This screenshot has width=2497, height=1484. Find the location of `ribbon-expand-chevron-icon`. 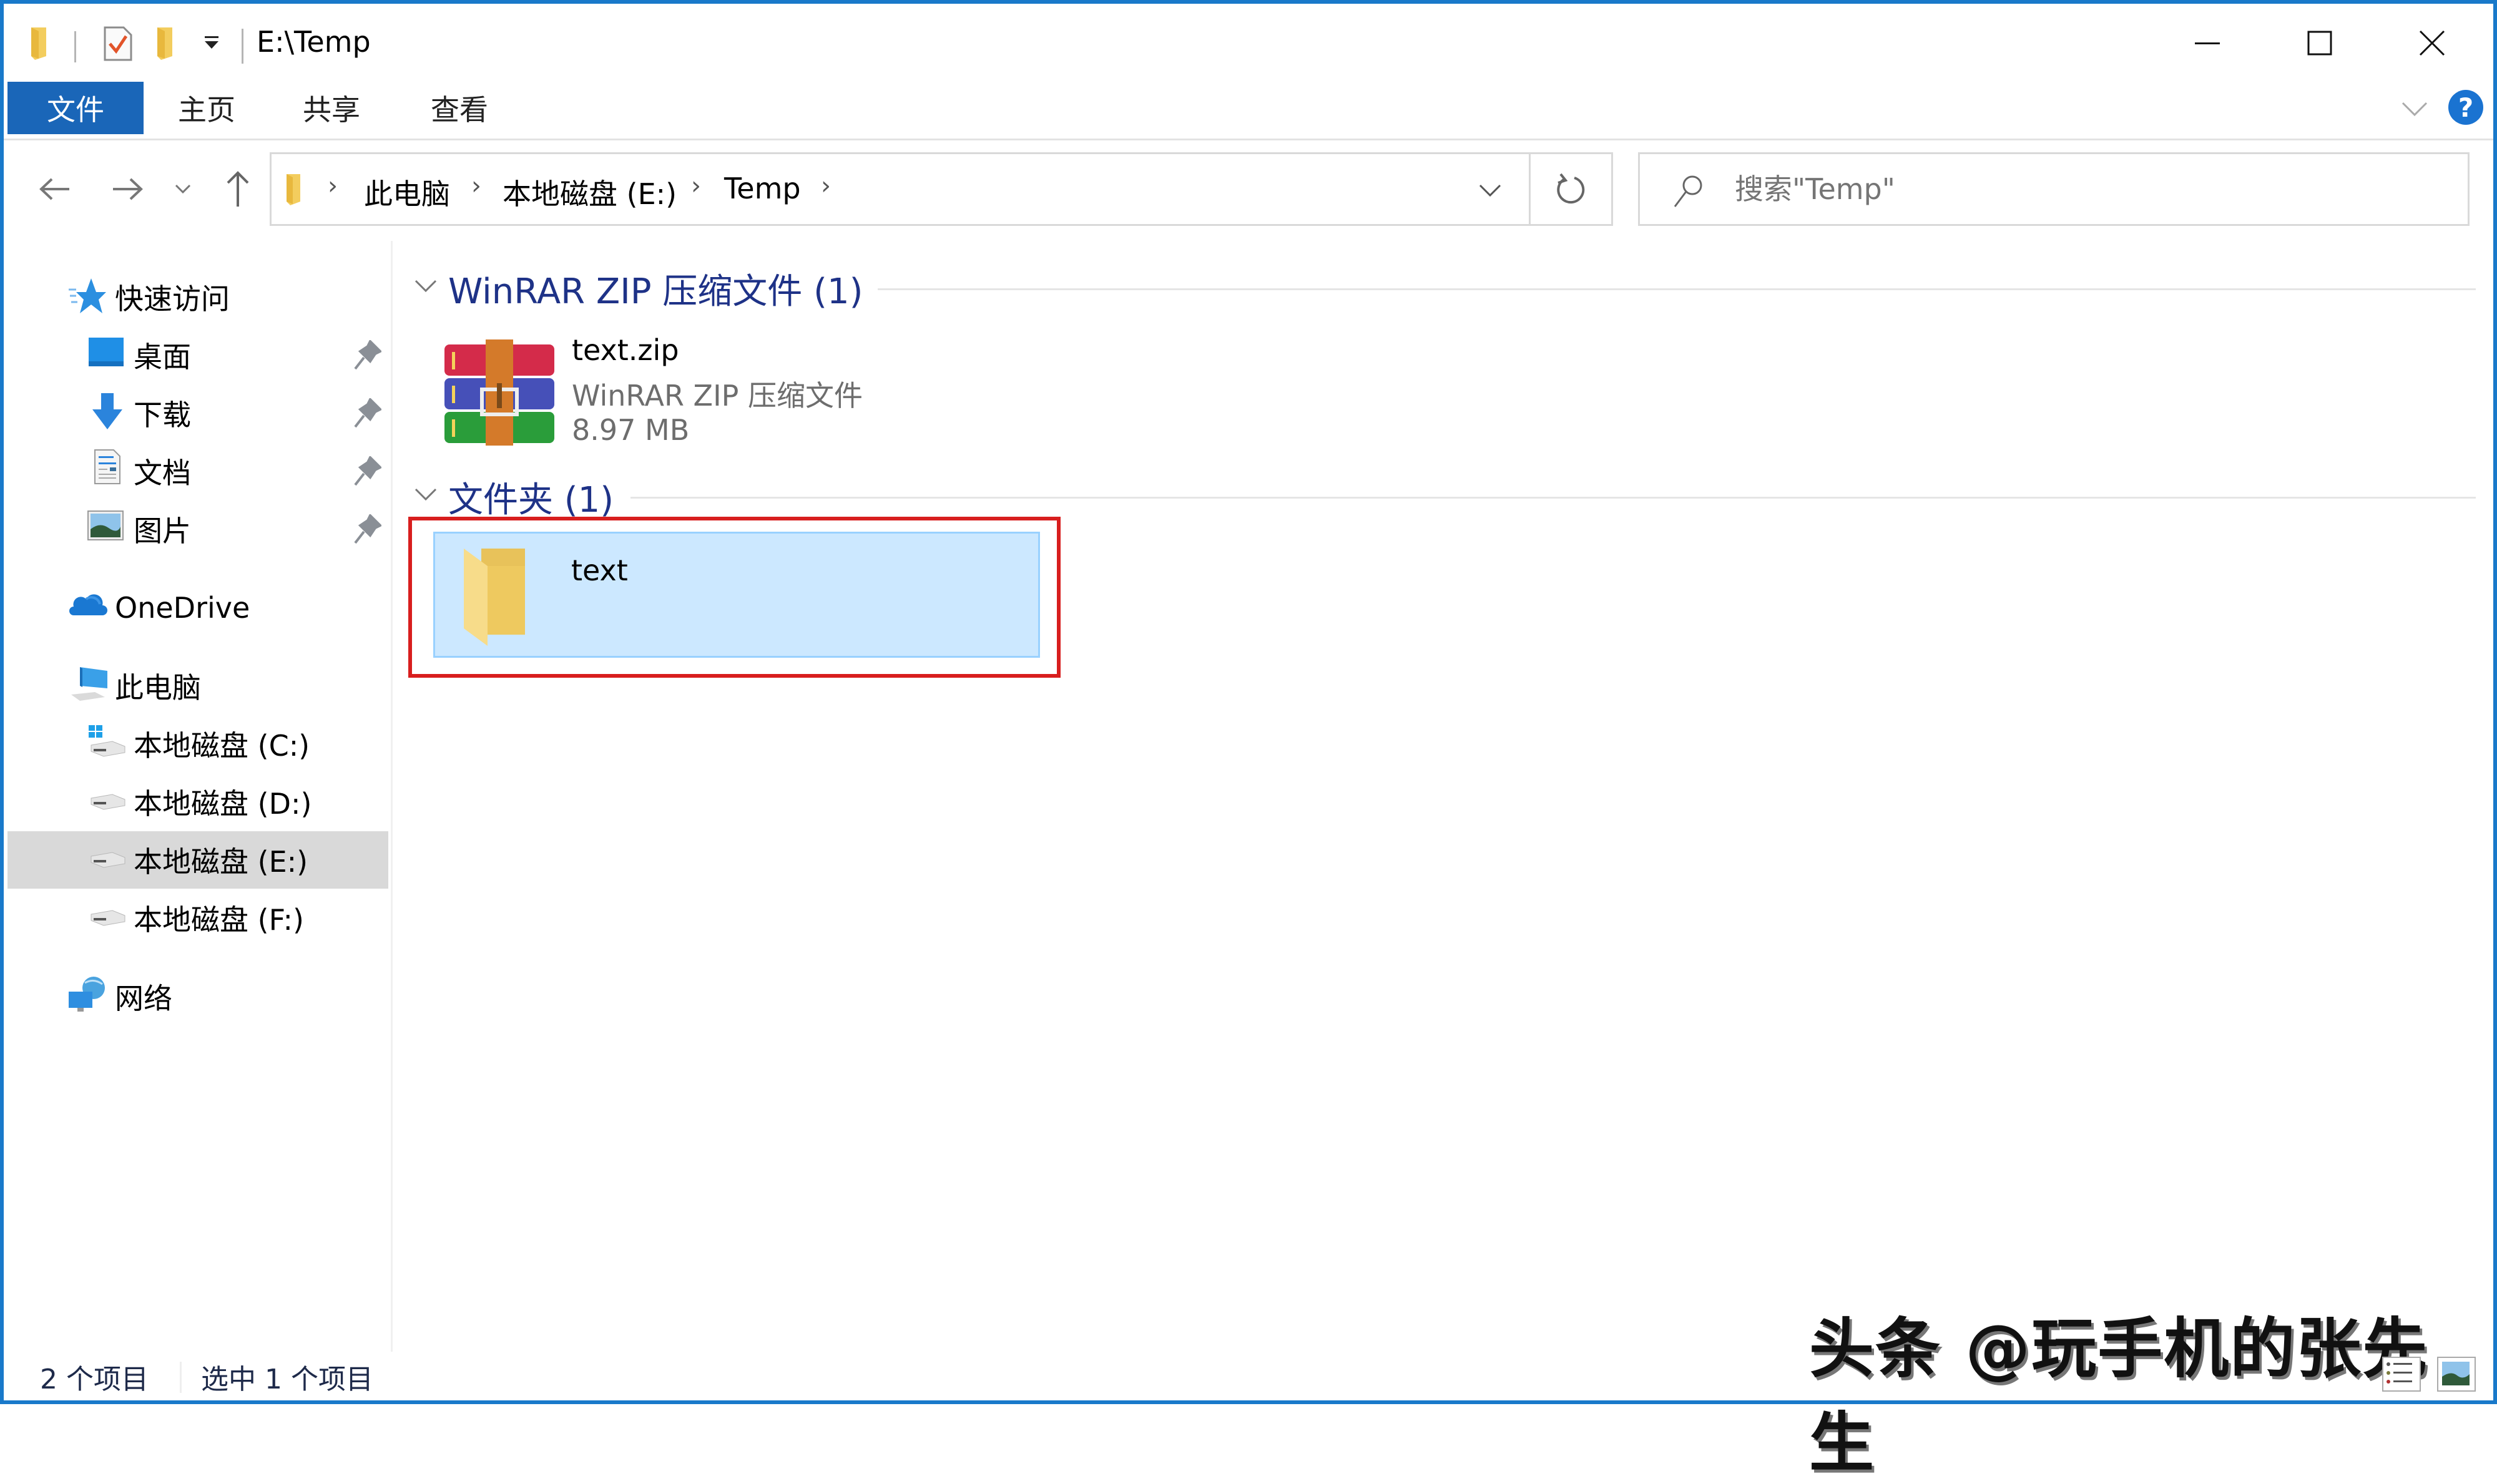

ribbon-expand-chevron-icon is located at coordinates (2414, 109).